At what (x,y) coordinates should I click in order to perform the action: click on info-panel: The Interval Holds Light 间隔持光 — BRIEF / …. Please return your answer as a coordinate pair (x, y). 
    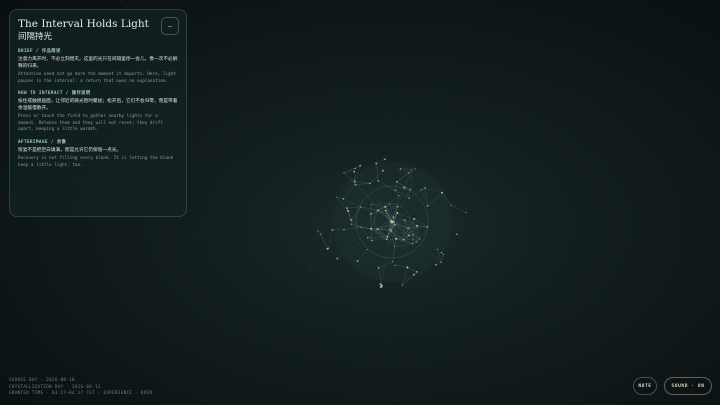
    Looking at the image, I should click on (98, 113).